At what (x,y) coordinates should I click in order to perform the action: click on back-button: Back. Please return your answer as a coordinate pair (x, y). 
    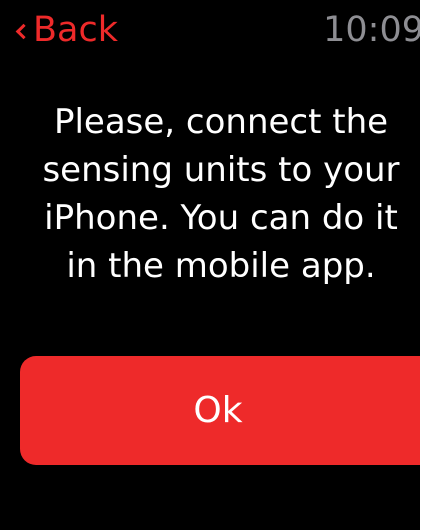
    Looking at the image, I should click on (66, 30).